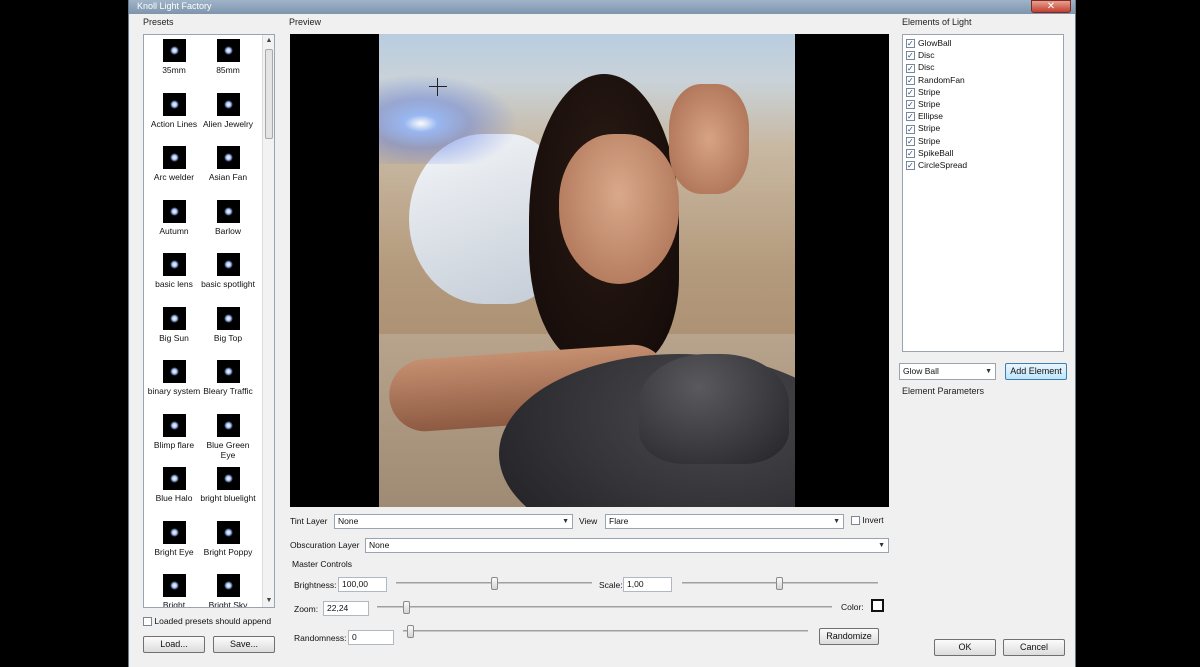 The image size is (1200, 667). What do you see at coordinates (228, 324) in the screenshot?
I see `preset-item: Big Top` at bounding box center [228, 324].